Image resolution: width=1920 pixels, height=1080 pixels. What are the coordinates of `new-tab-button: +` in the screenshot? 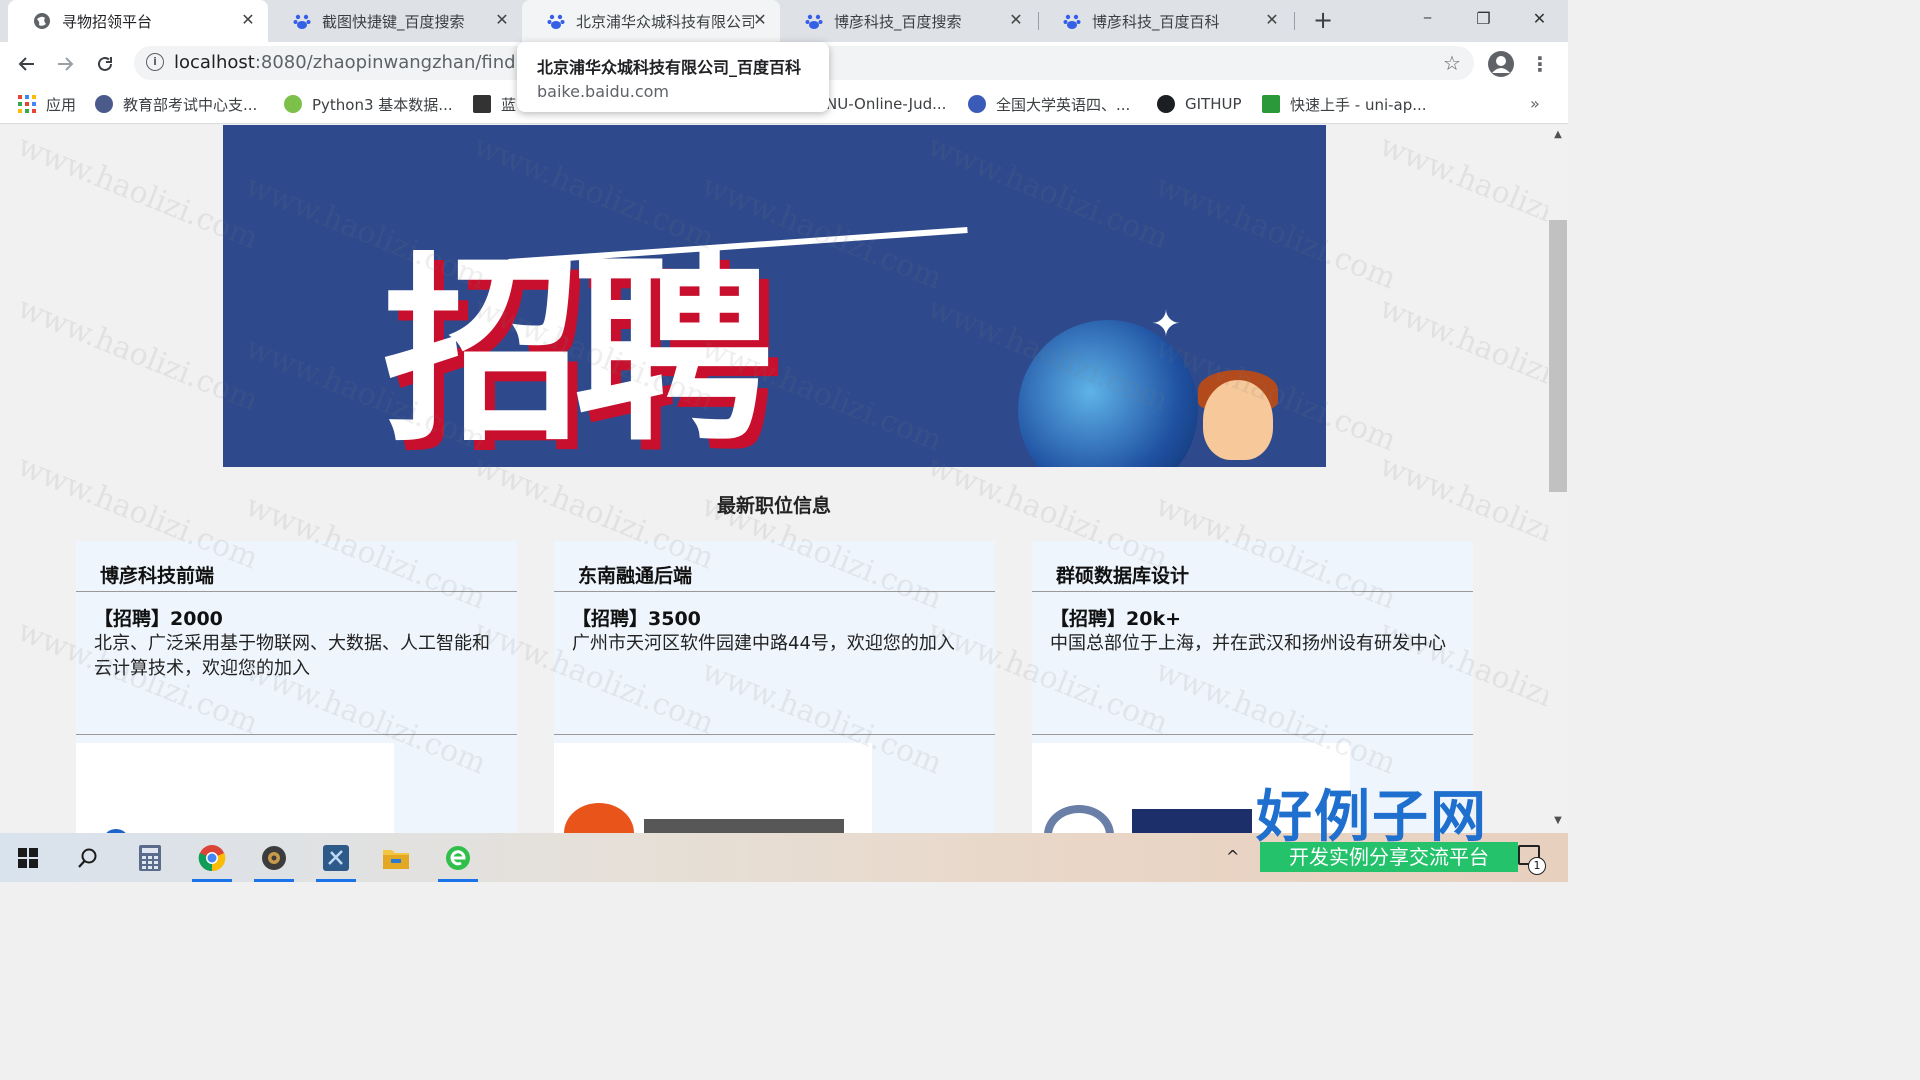 It's located at (1323, 21).